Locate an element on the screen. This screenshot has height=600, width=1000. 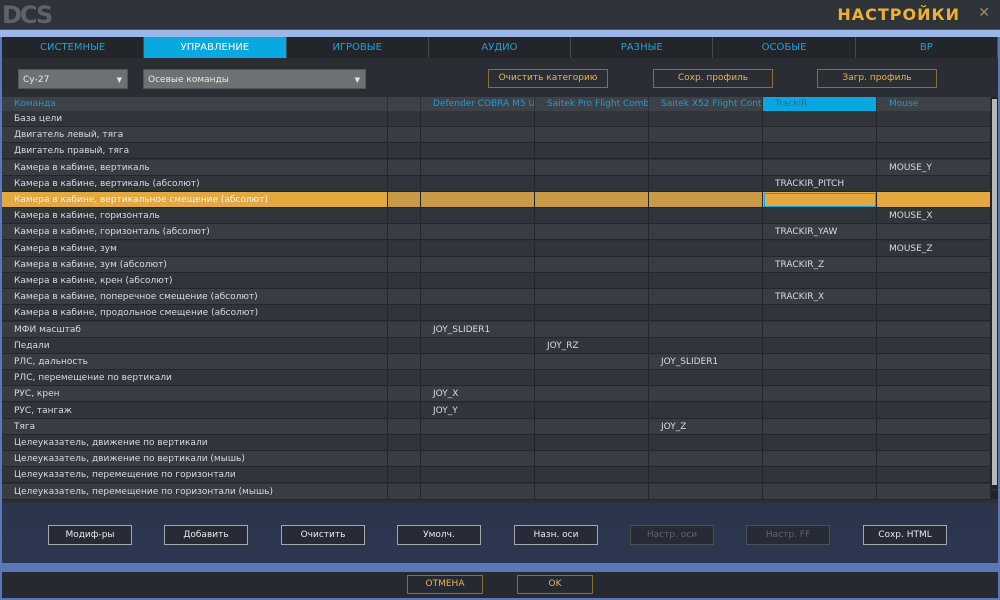
table-row: Педали JOY_RZ is located at coordinates (496, 345).